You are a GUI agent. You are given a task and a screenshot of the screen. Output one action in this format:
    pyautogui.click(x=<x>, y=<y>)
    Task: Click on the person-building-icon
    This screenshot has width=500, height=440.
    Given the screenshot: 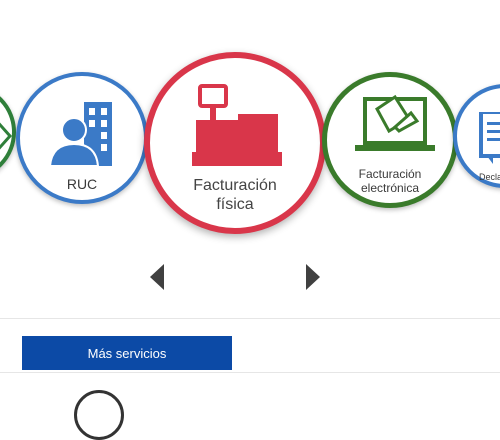 What is the action you would take?
    pyautogui.click(x=80, y=134)
    